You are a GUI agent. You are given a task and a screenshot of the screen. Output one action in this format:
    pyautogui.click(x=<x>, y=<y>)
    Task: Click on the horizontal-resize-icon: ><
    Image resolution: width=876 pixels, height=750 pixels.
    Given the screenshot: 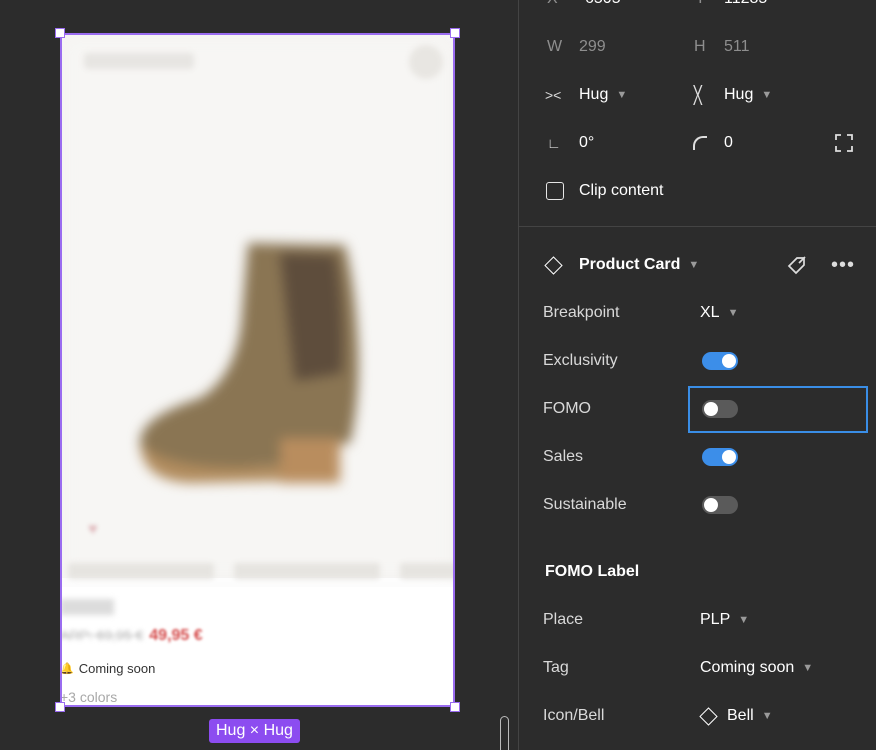 What is the action you would take?
    pyautogui.click(x=553, y=95)
    